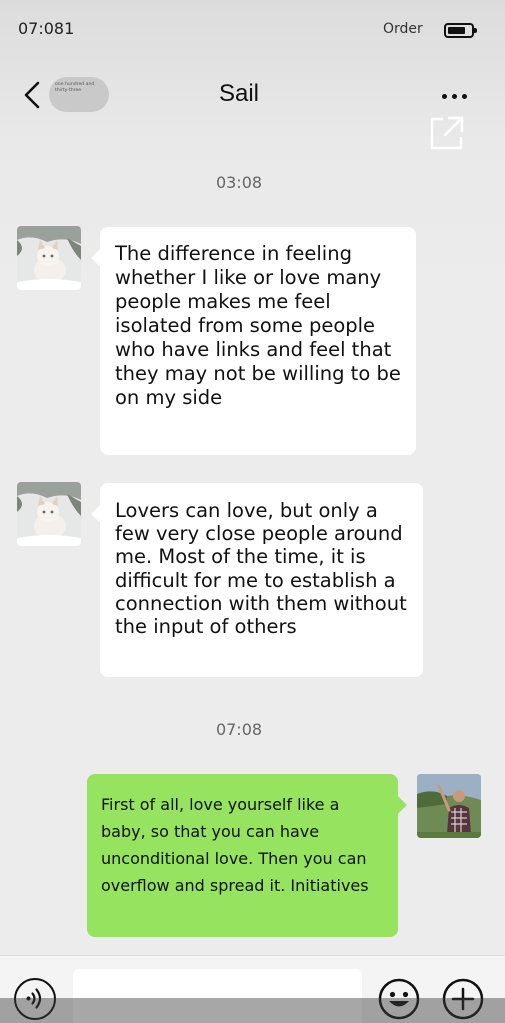 The height and width of the screenshot is (1023, 505). I want to click on message-timestamp: 07:08, so click(239, 729).